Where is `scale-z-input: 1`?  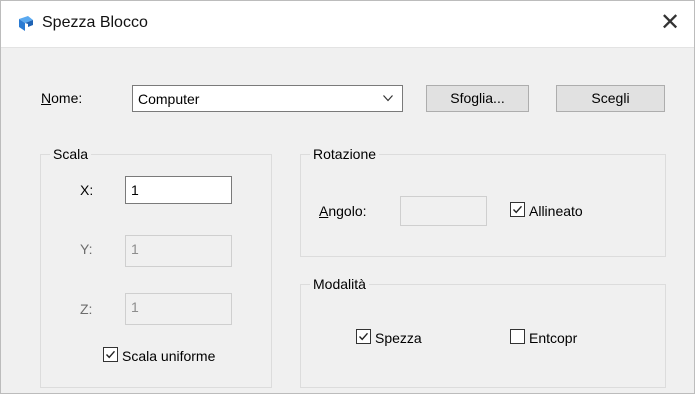 scale-z-input: 1 is located at coordinates (178, 309).